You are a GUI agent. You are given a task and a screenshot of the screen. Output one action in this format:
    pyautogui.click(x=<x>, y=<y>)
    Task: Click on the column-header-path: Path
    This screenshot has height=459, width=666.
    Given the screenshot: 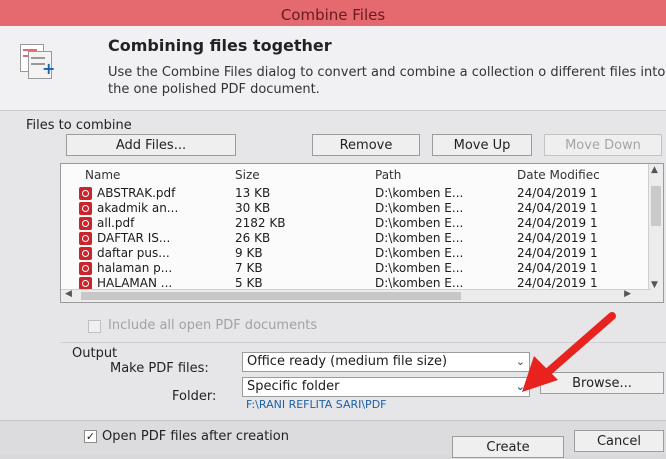 What is the action you would take?
    pyautogui.click(x=388, y=175)
    